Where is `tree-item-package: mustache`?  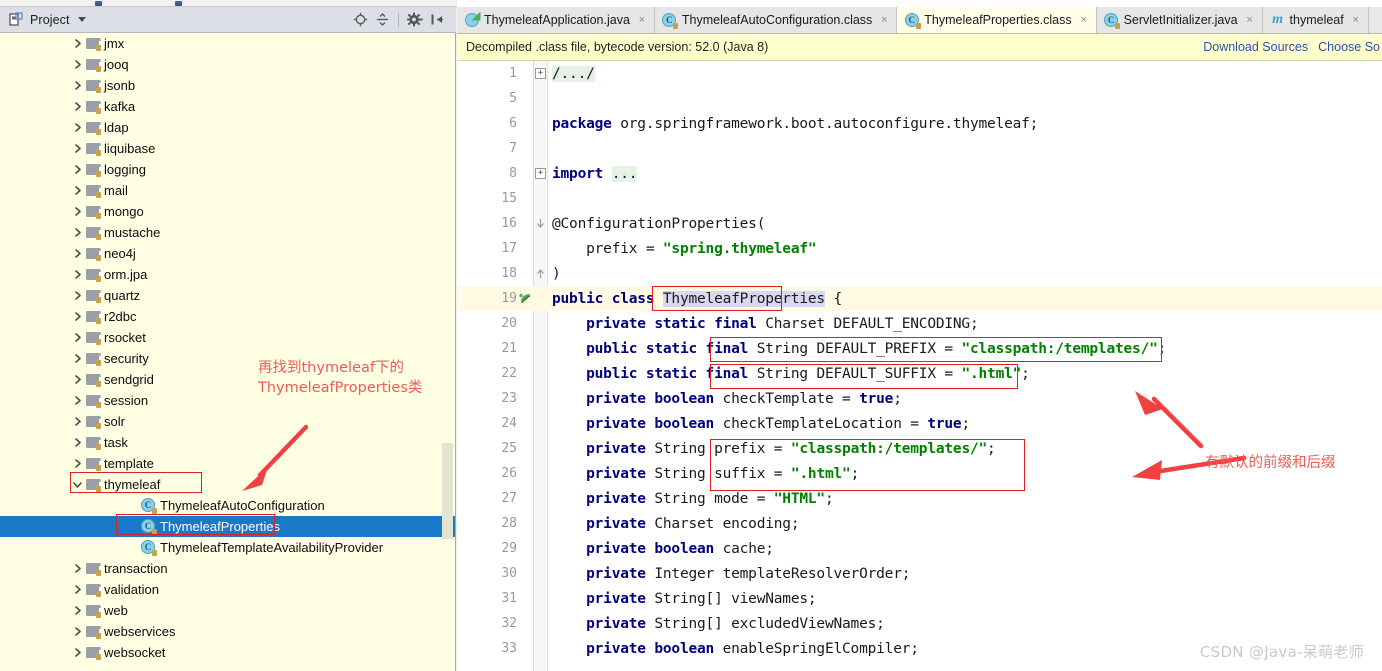
tree-item-package: mustache is located at coordinates (227, 232).